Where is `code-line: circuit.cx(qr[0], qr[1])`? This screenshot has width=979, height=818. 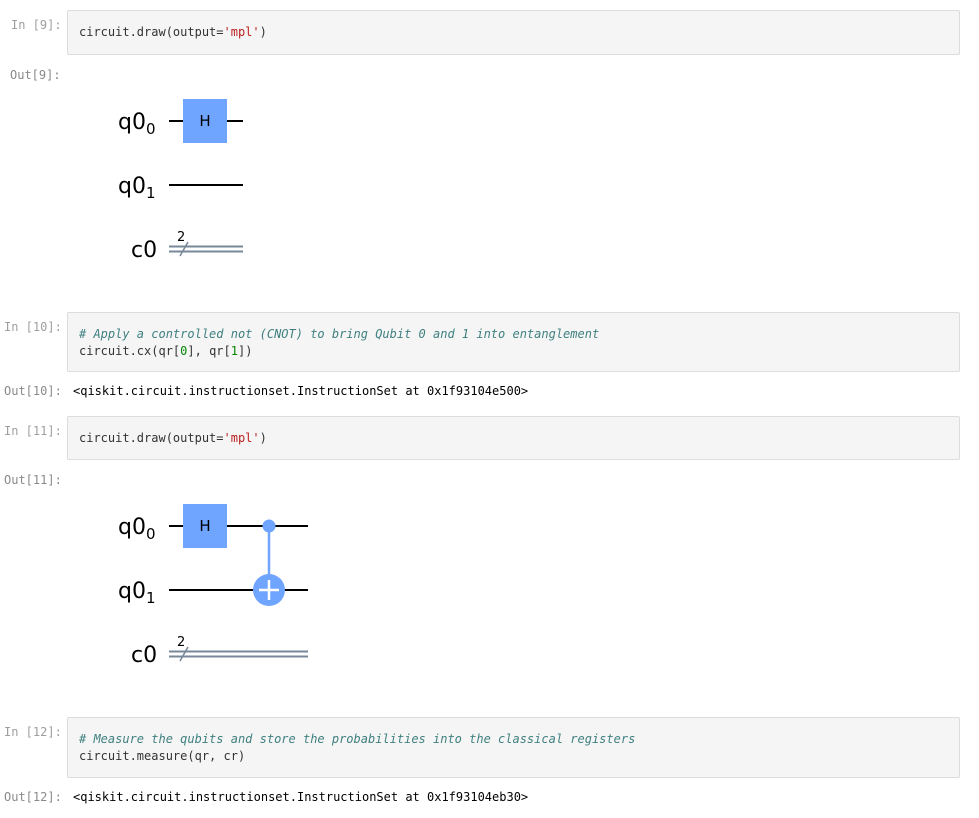 code-line: circuit.cx(qr[0], qr[1]) is located at coordinates (165, 351).